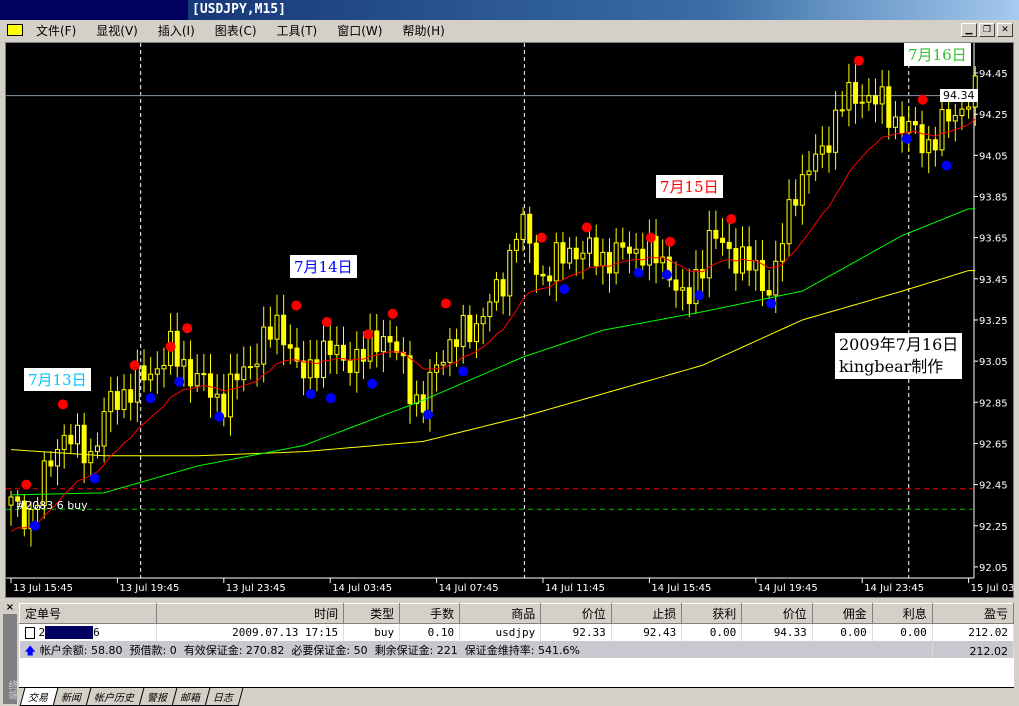 The width and height of the screenshot is (1019, 706). Describe the element at coordinates (993, 239) in the screenshot. I see `y-tick-label: 93.65` at that location.